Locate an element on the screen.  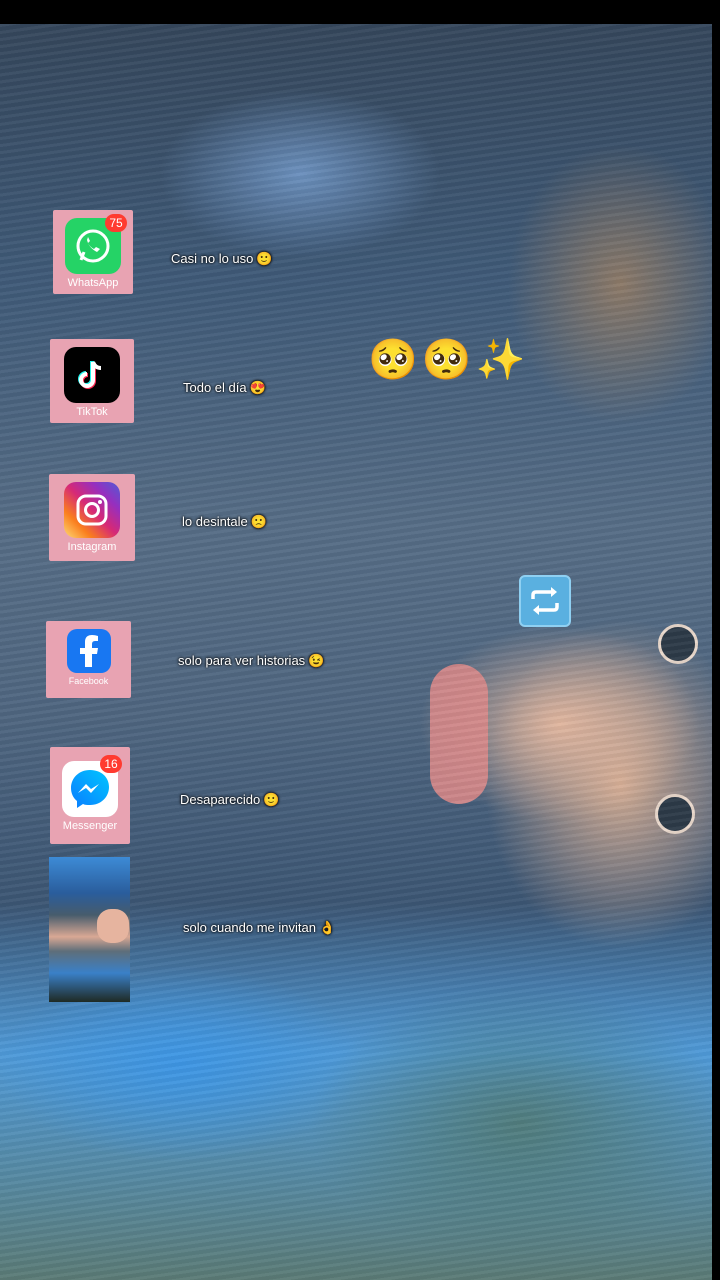
app-label: WhatsApp is located at coordinates (93, 283).